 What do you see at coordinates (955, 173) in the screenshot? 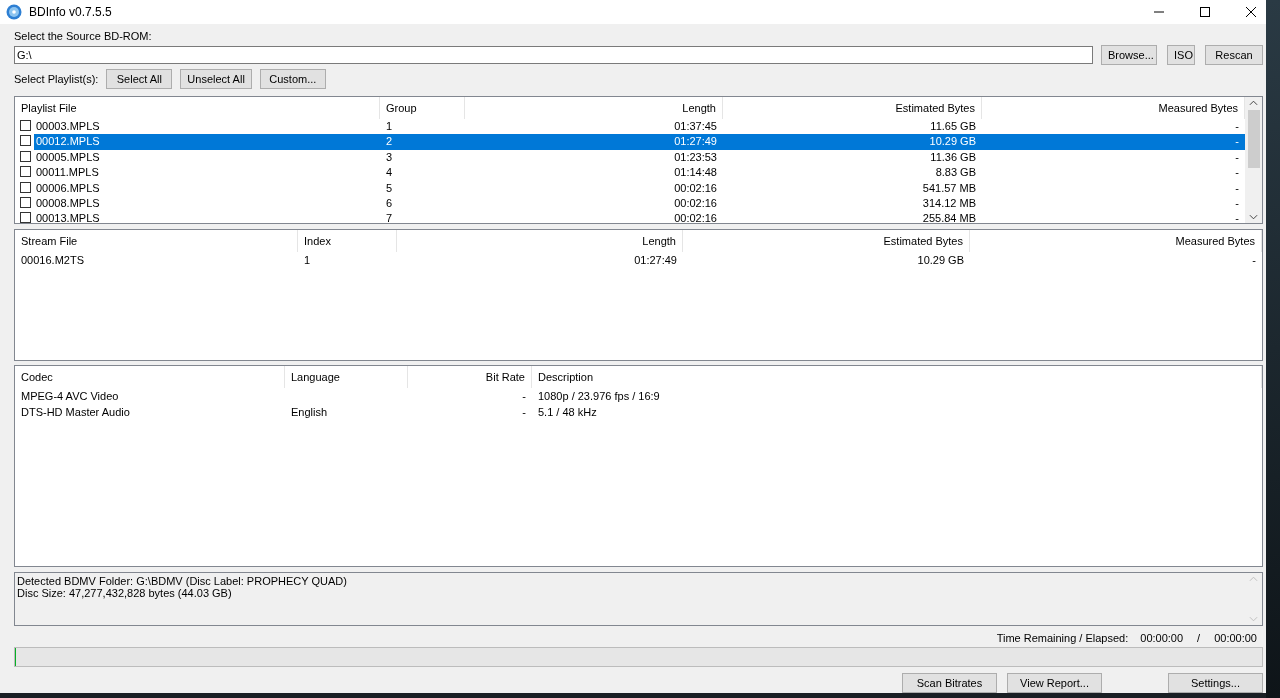
I see `table-cell-text: 8.83 GB` at bounding box center [955, 173].